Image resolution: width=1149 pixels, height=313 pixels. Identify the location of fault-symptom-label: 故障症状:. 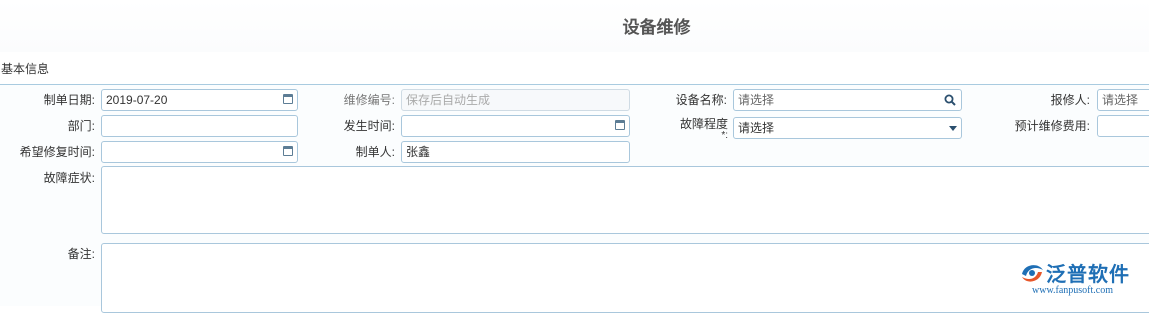
(69, 178).